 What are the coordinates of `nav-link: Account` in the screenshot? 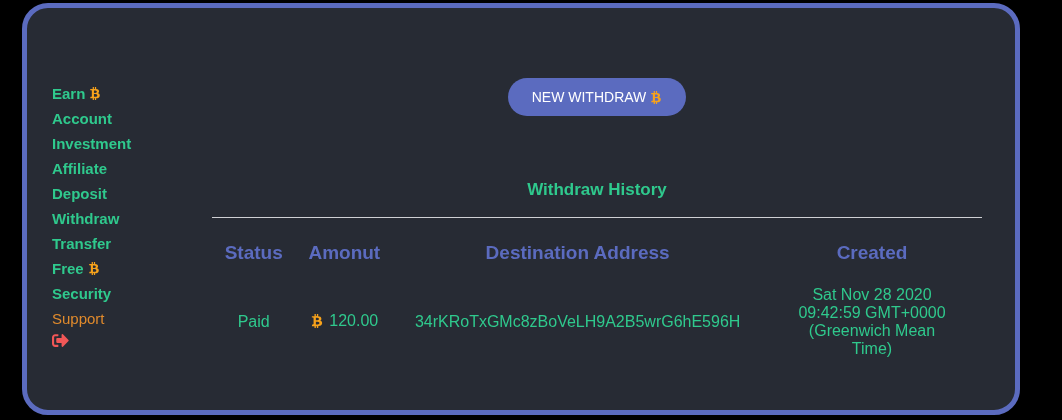 It's located at (82, 118).